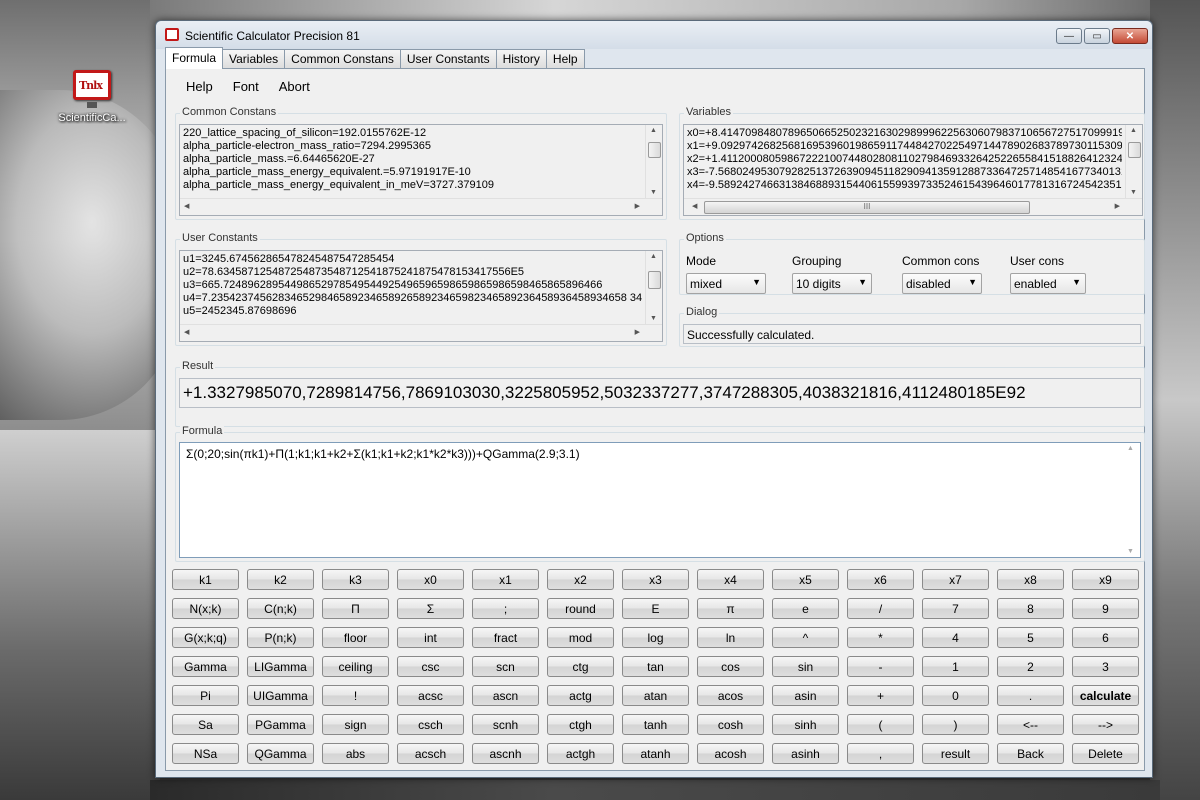 This screenshot has width=1200, height=800. Describe the element at coordinates (655, 724) in the screenshot. I see `key-tanh: tanh` at that location.